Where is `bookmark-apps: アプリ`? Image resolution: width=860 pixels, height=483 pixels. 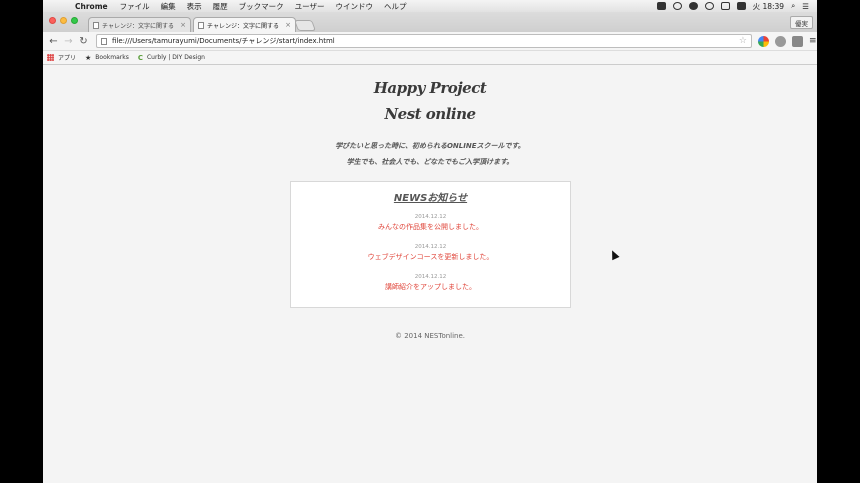 bookmark-apps: アプリ is located at coordinates (61, 57).